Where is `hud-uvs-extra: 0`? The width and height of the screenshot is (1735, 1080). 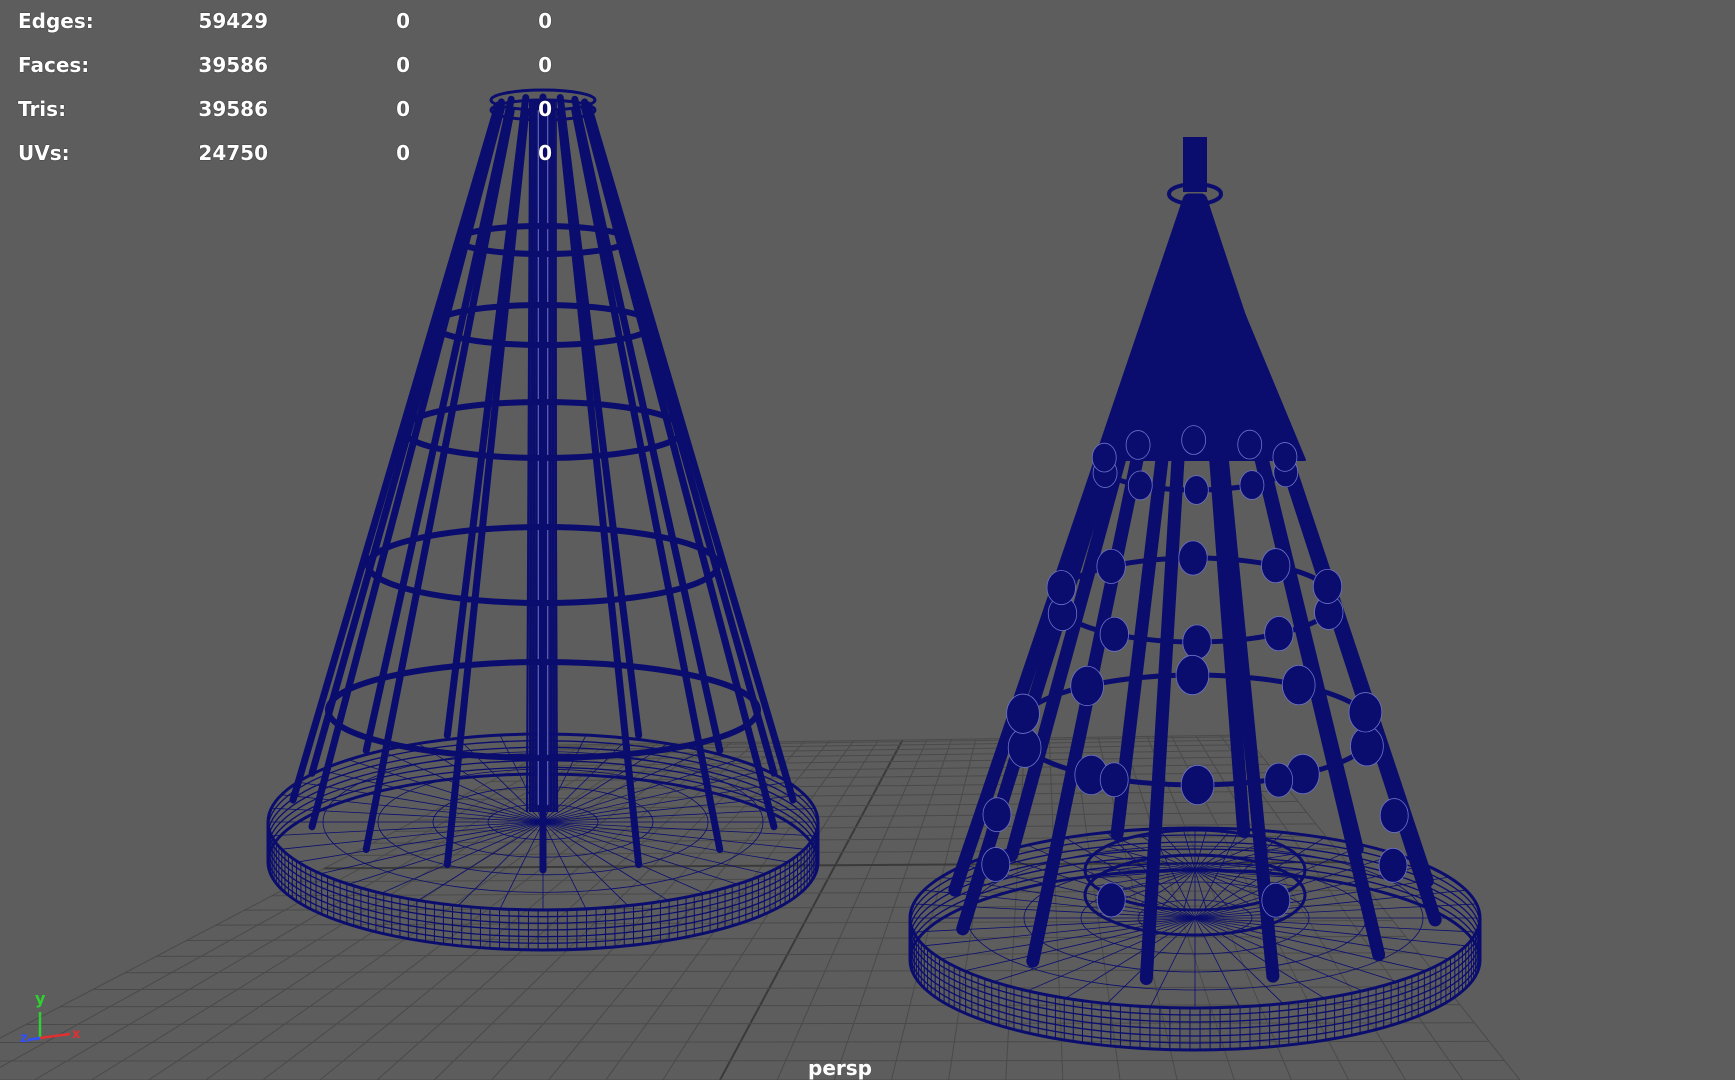
hud-uvs-extra: 0 is located at coordinates (545, 153).